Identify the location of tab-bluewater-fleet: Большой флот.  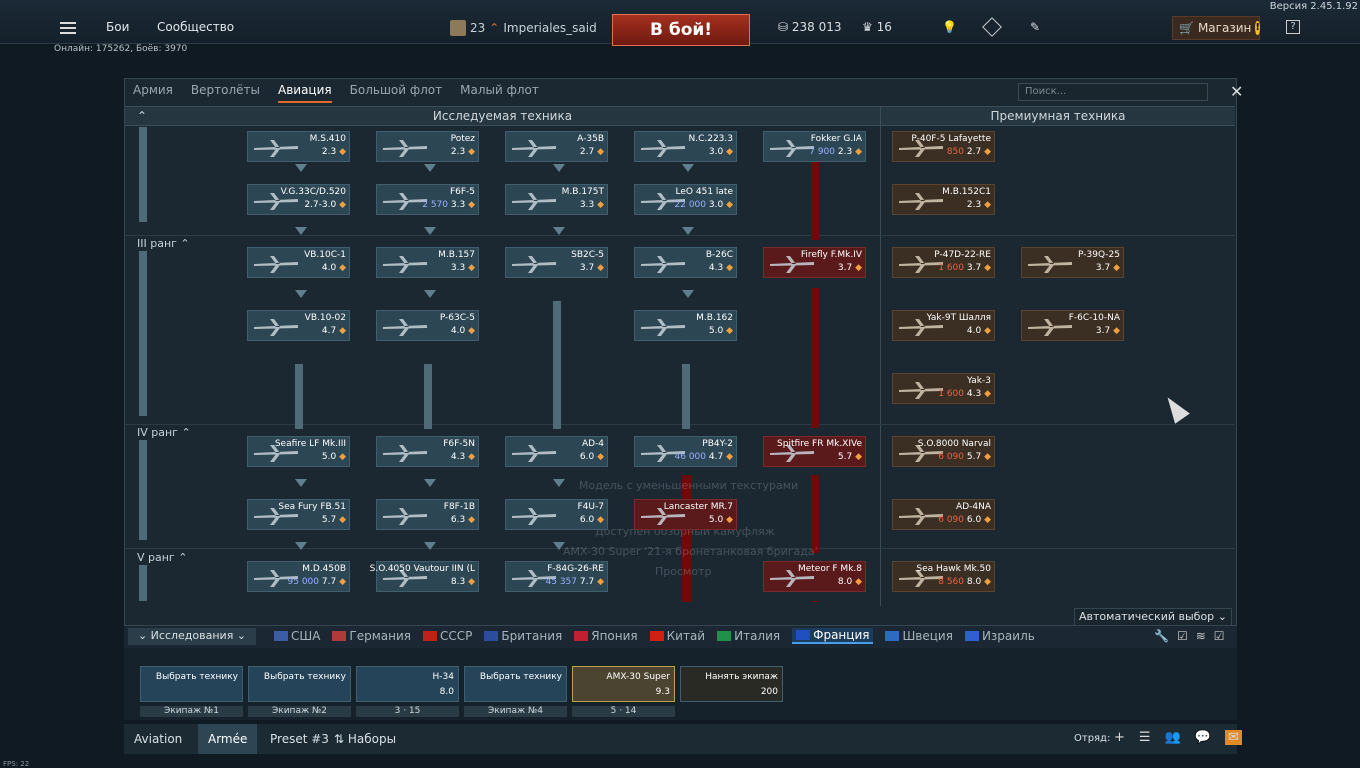
(396, 91).